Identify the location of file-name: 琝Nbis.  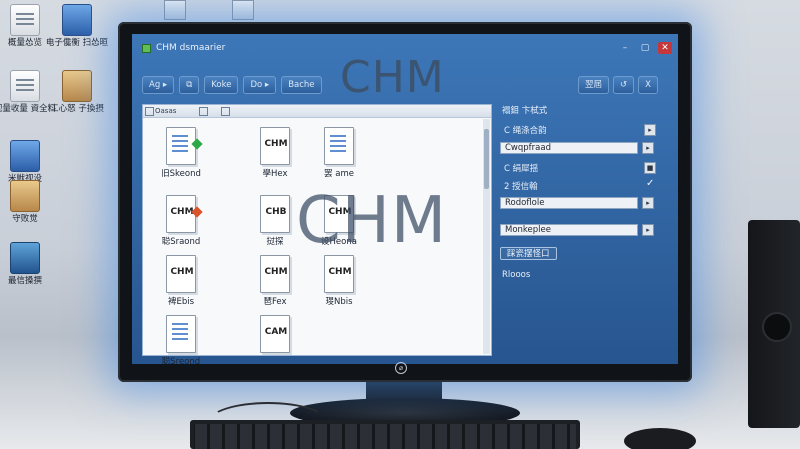
(339, 302).